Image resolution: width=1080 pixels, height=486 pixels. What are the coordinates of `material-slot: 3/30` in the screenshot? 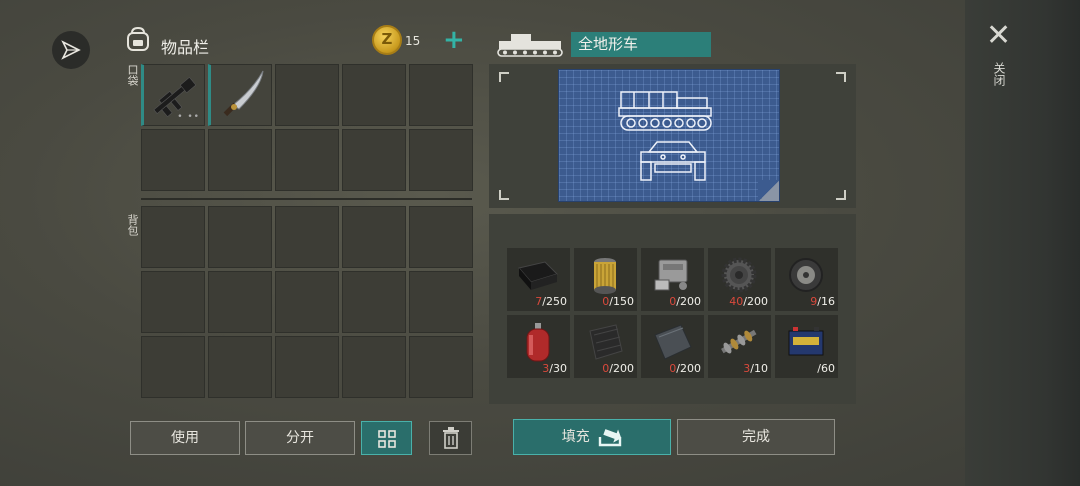 It's located at (538, 346).